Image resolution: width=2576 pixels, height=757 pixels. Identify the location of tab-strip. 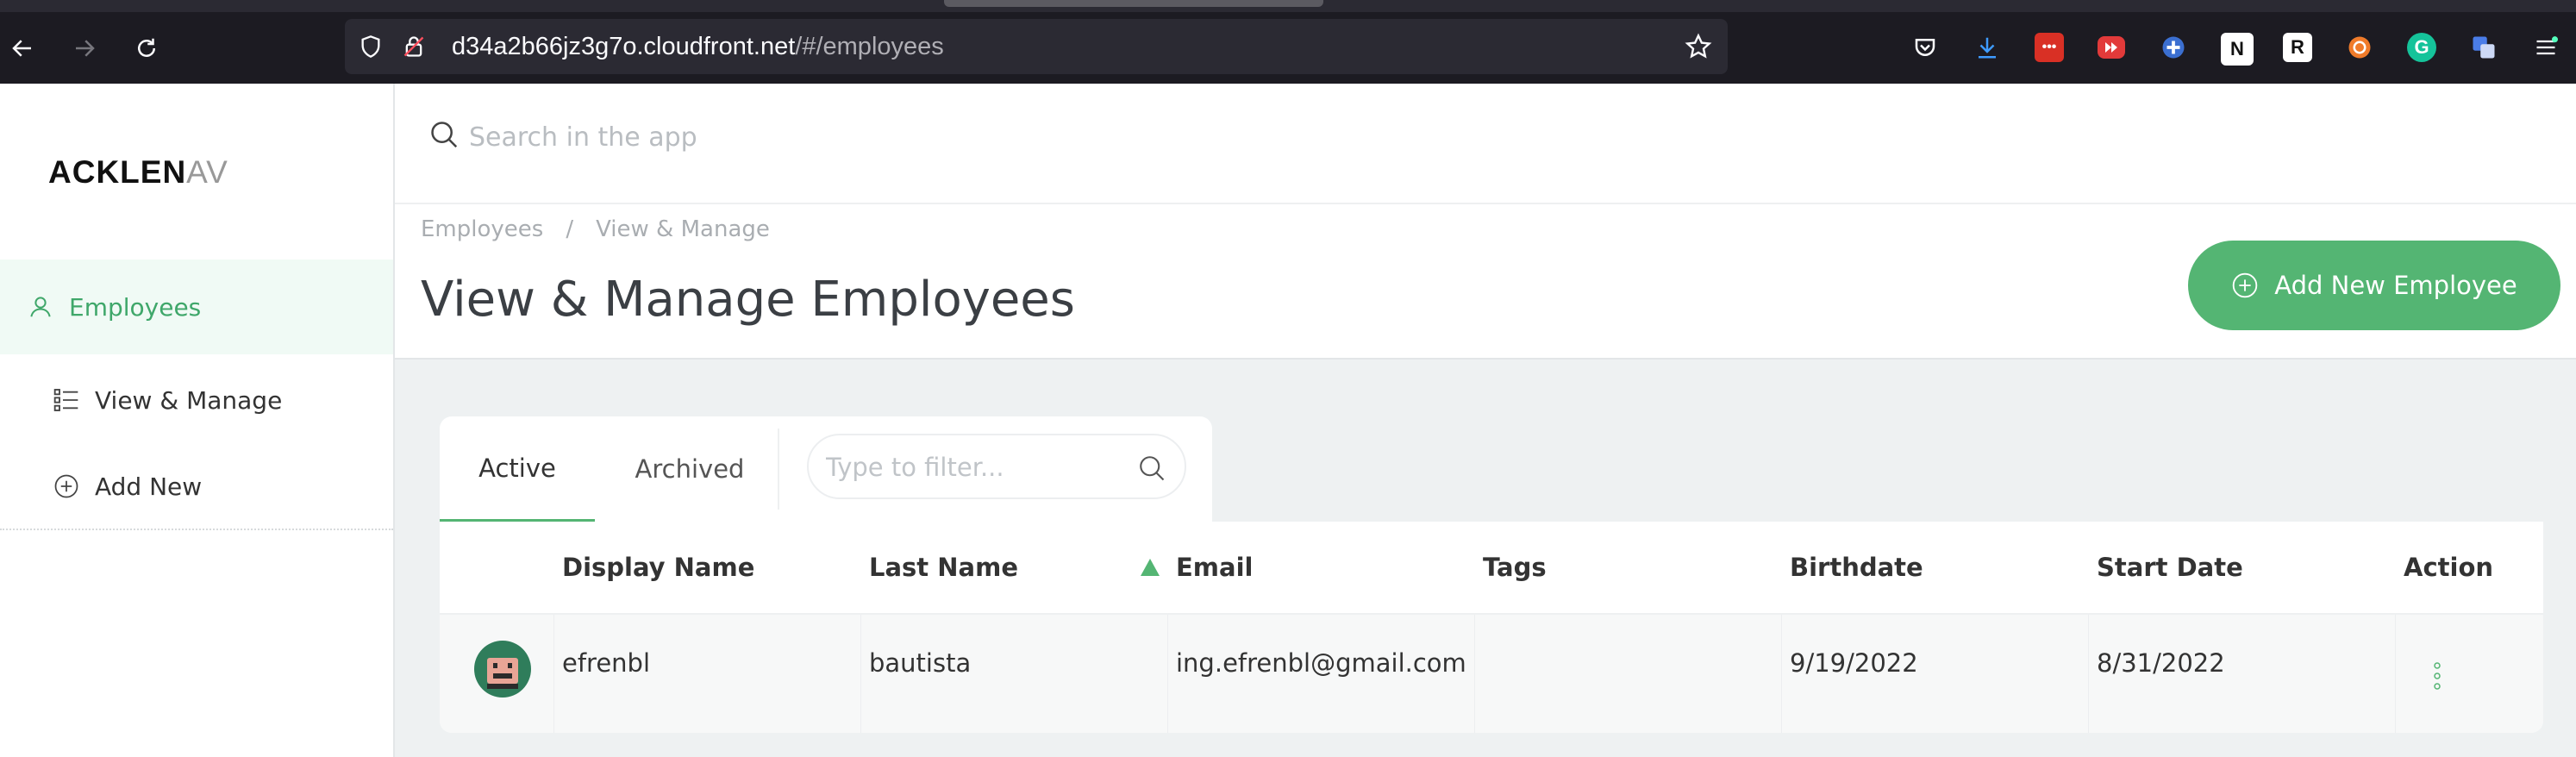
(1288, 6).